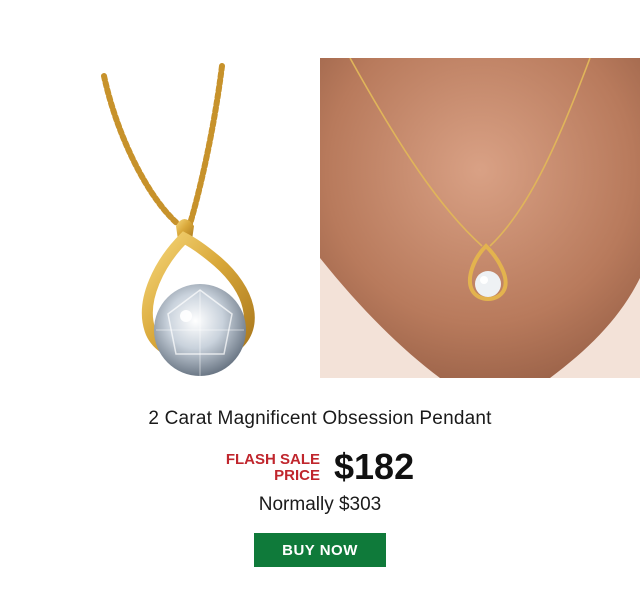 This screenshot has width=640, height=608. I want to click on flash-sale-label: FLASH SALE PRICE, so click(273, 468).